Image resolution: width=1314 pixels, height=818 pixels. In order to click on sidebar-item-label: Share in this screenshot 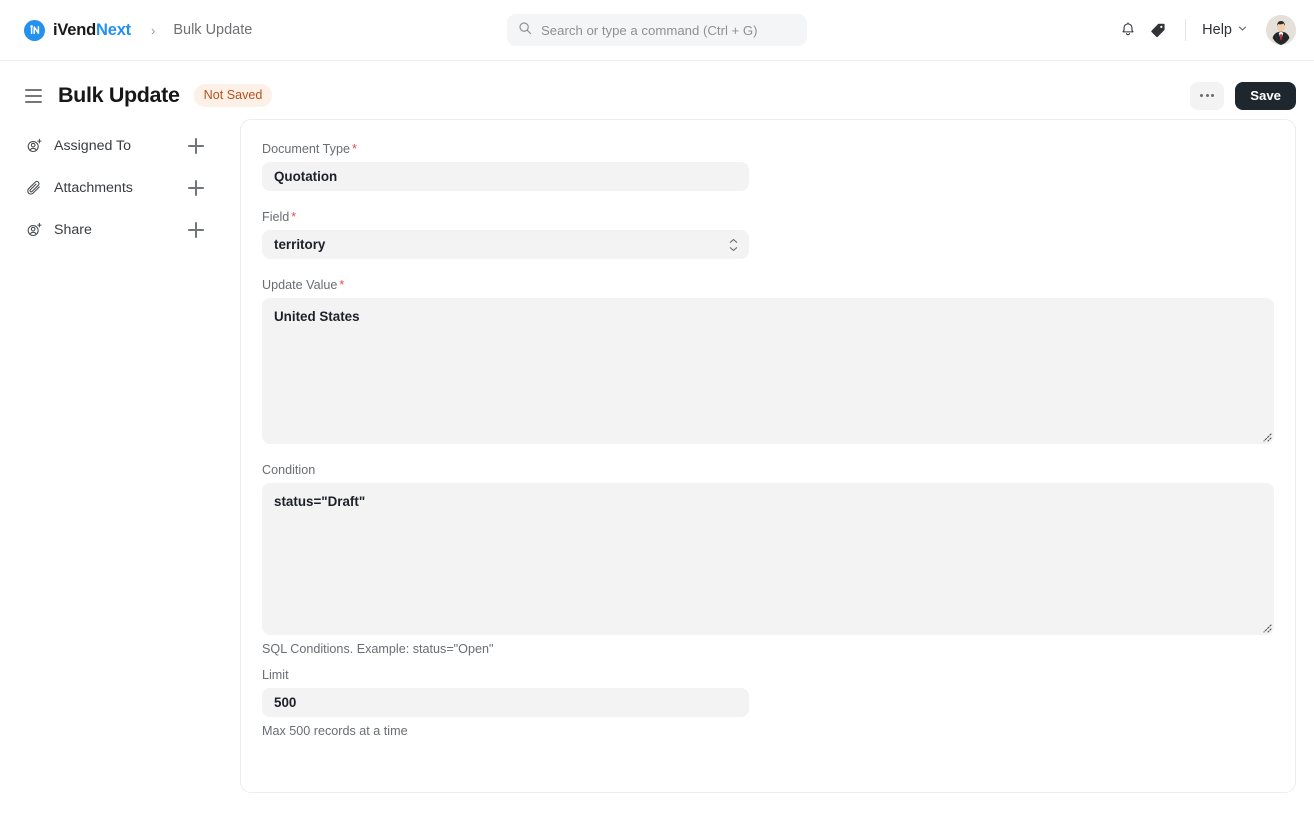, I will do `click(73, 230)`.